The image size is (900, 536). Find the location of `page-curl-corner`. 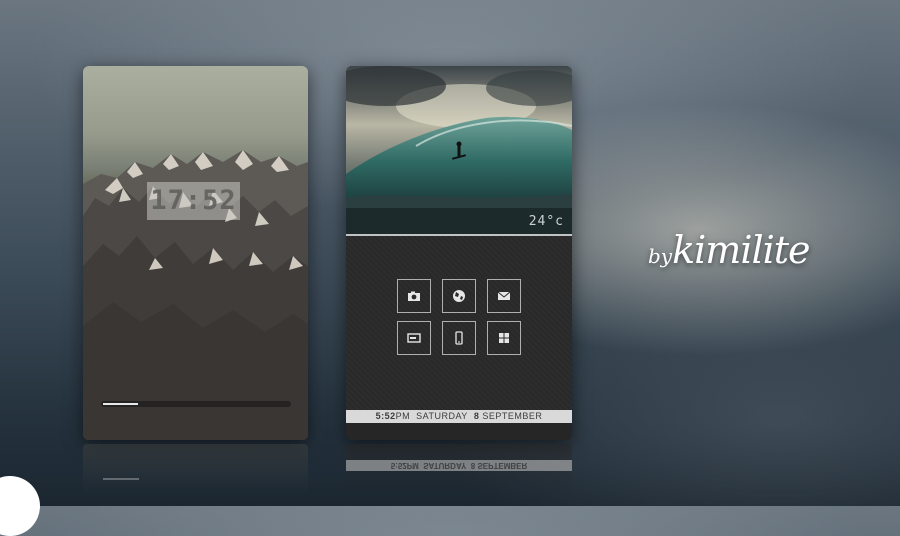

page-curl-corner is located at coordinates (20, 506).